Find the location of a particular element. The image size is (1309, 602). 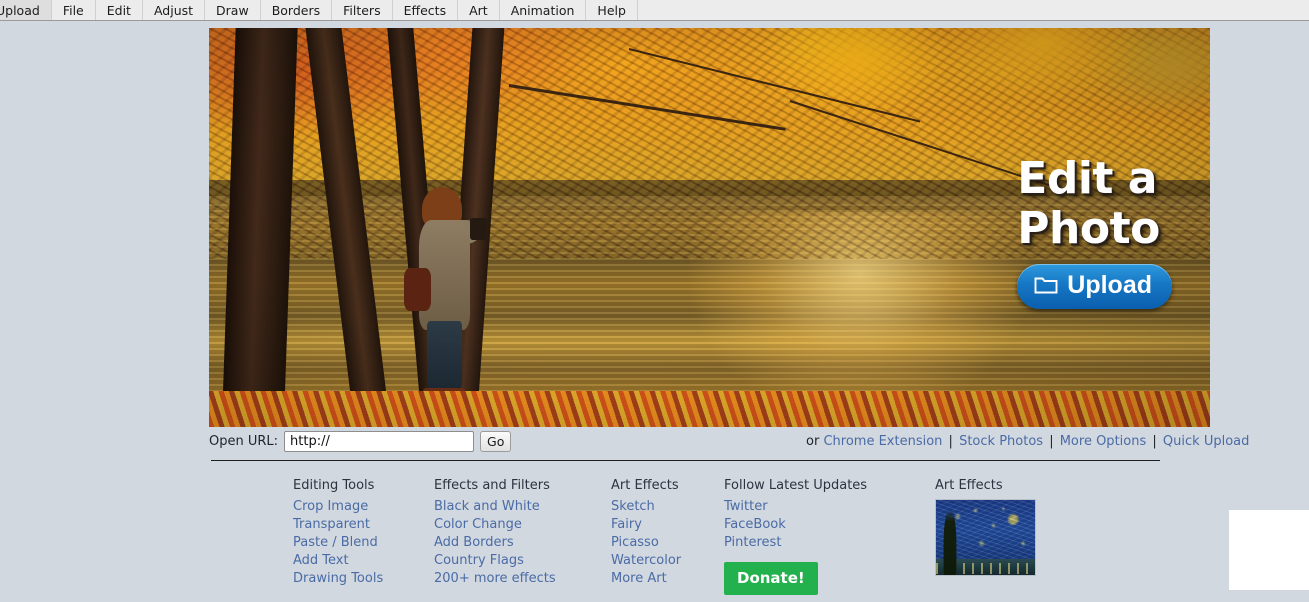

link-add-borders: Add Borders is located at coordinates (522, 543).